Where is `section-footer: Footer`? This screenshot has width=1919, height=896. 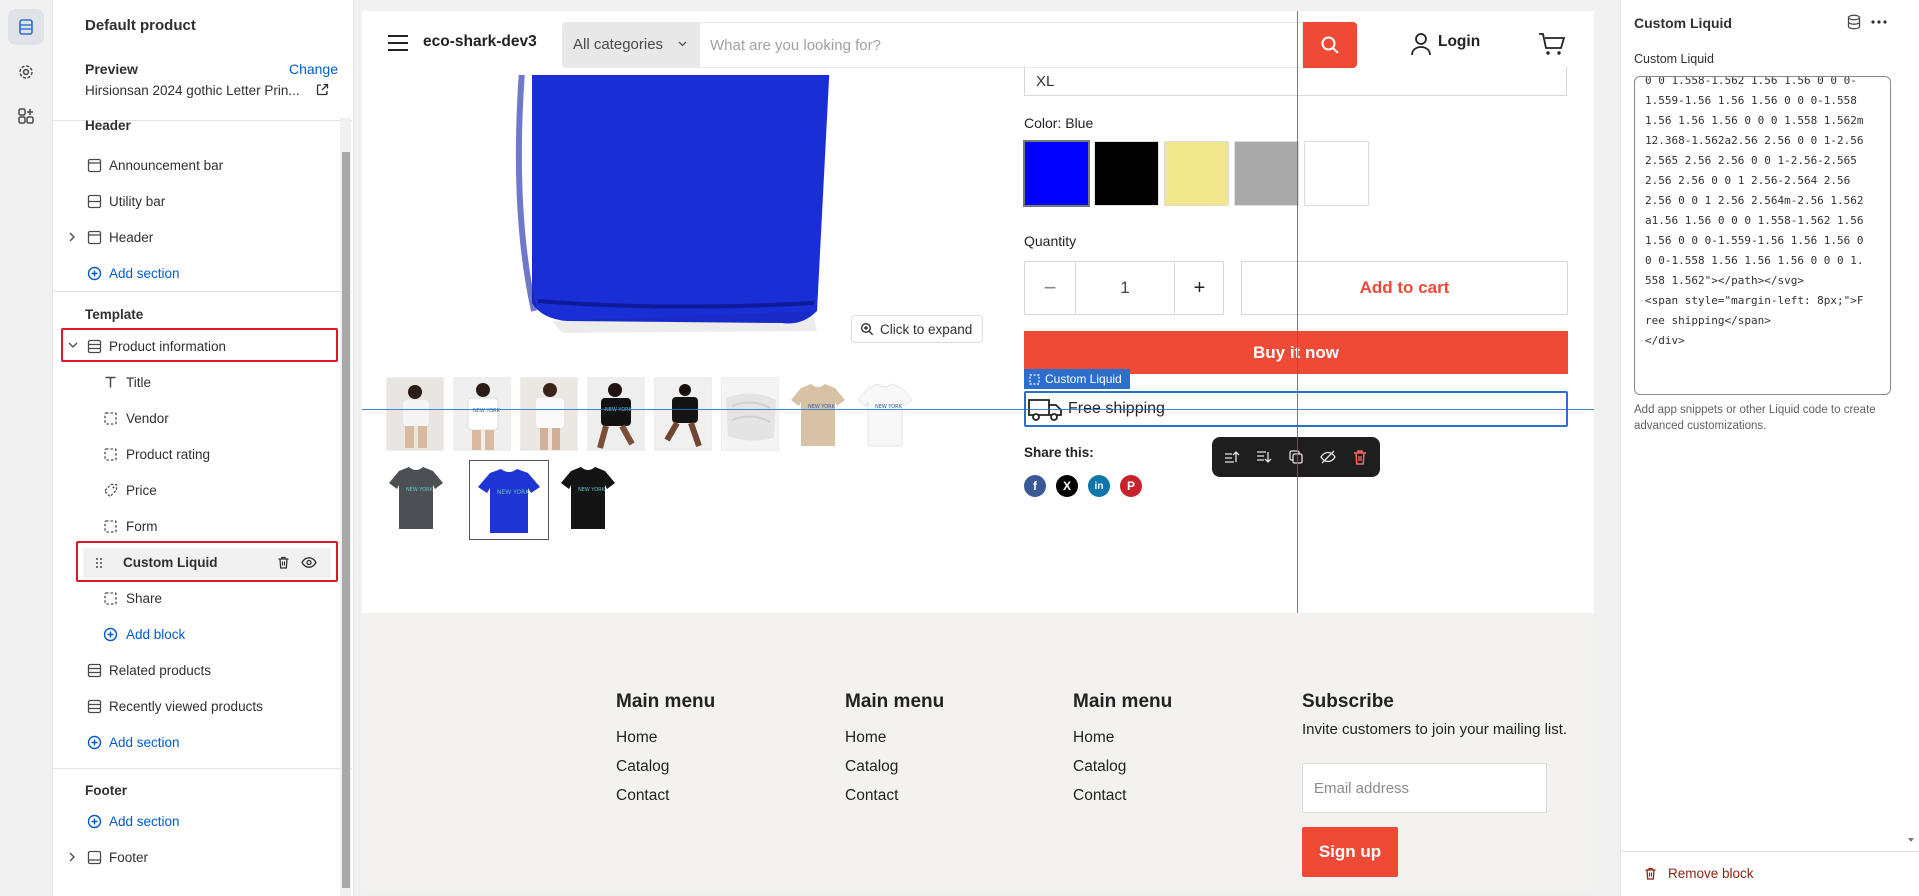
section-footer: Footer is located at coordinates (198, 858).